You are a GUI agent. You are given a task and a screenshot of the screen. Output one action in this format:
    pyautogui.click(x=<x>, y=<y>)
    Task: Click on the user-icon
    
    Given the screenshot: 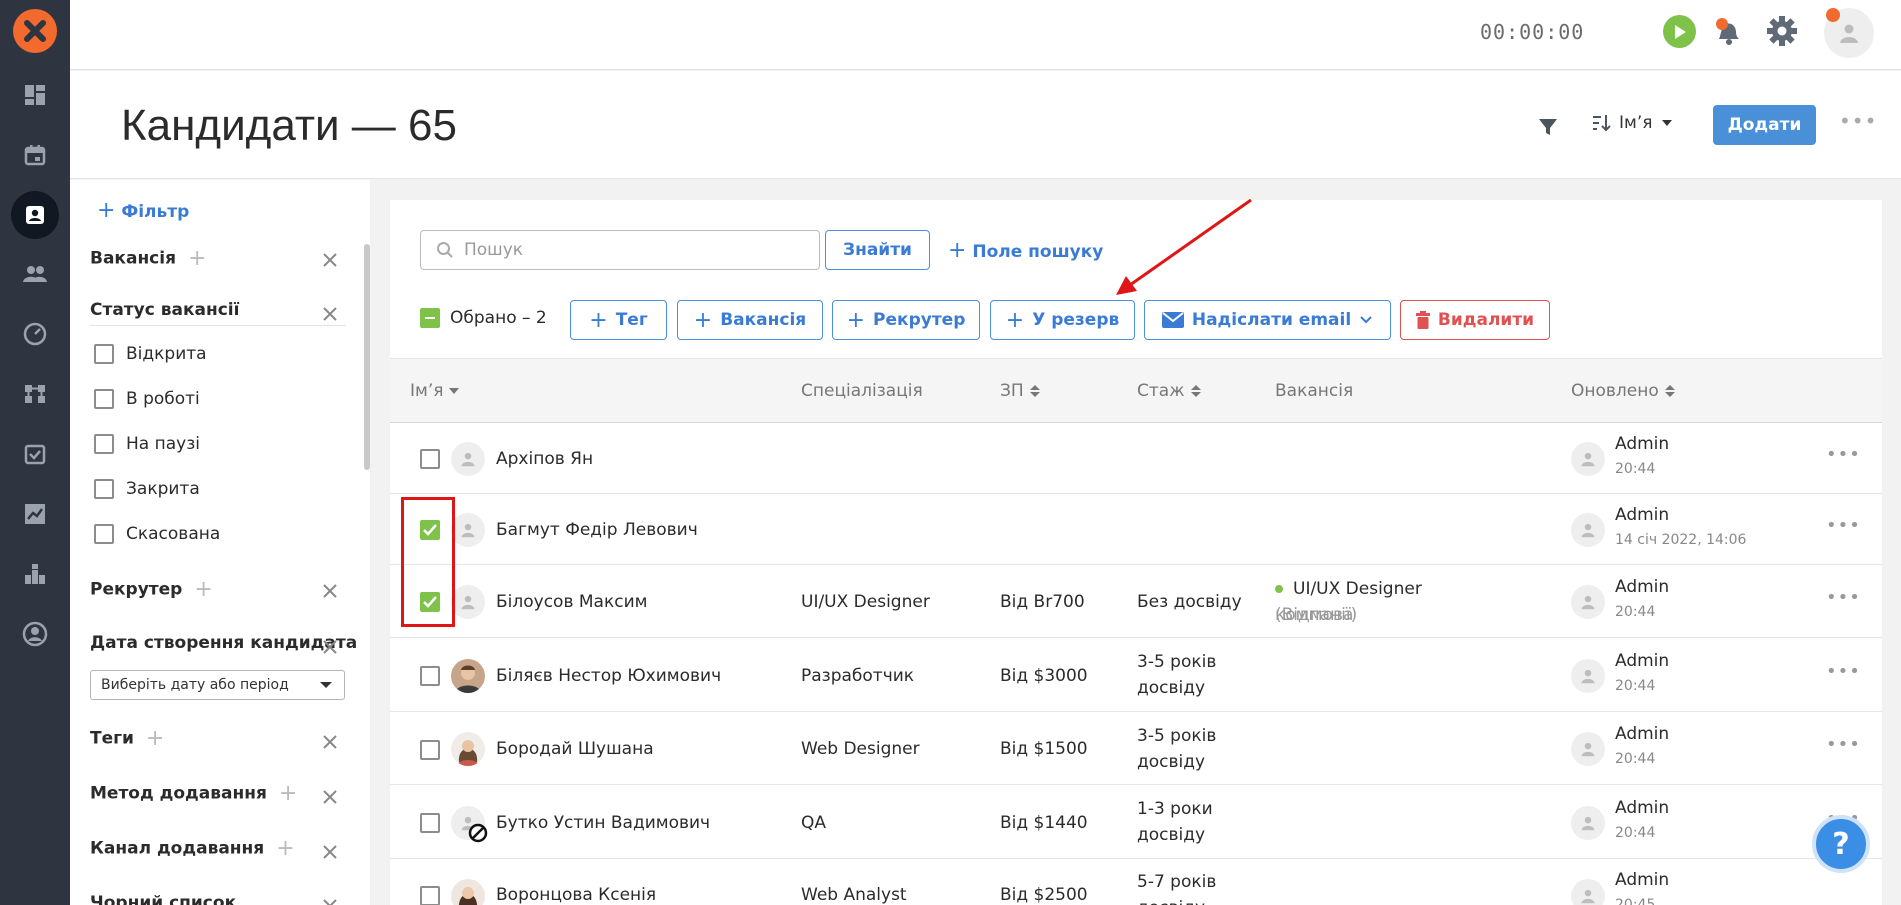 What is the action you would take?
    pyautogui.click(x=1588, y=459)
    